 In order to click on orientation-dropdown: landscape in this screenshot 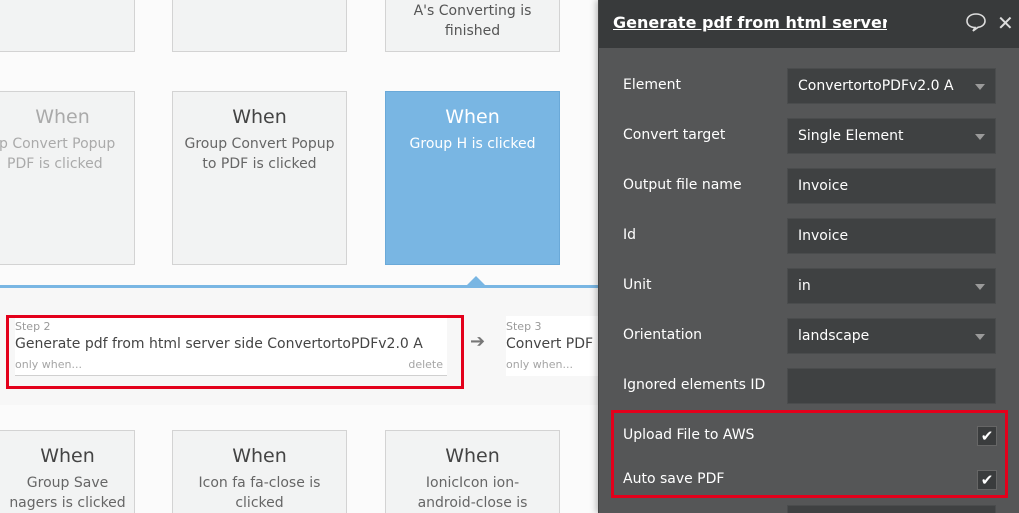, I will do `click(891, 336)`.